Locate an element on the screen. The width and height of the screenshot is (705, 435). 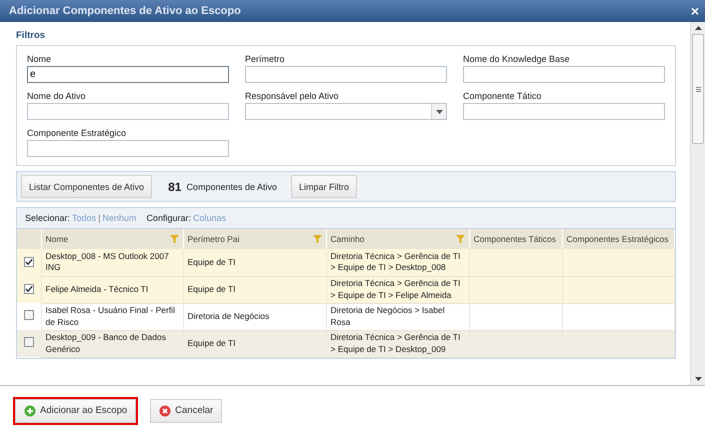
table-cell: Diretoria de Negócios is located at coordinates (254, 316).